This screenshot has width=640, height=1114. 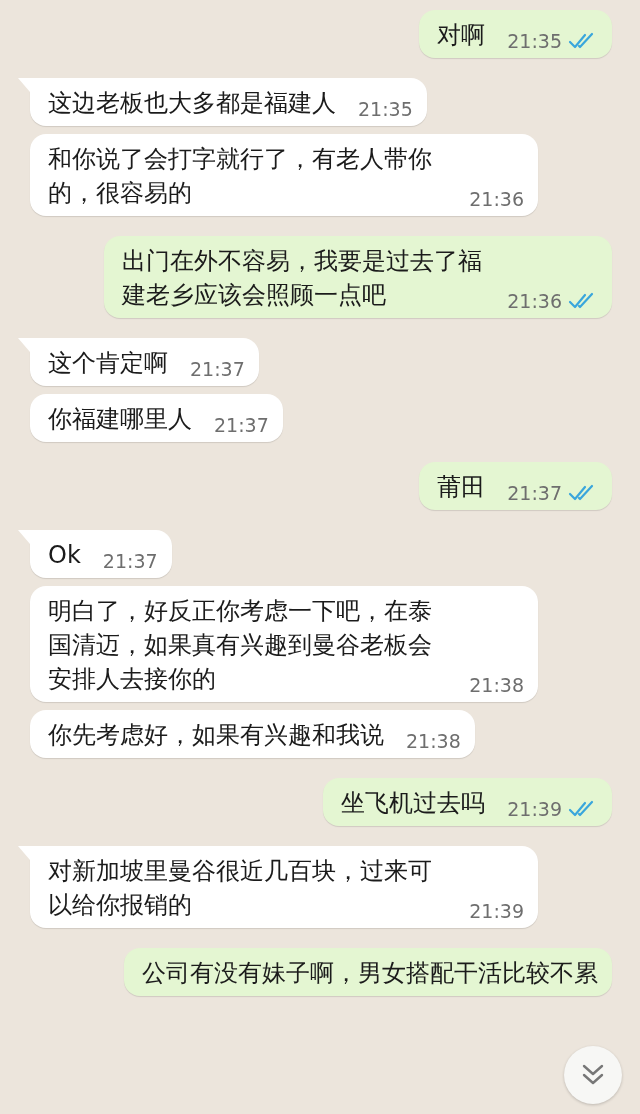 I want to click on message-text: 你先考虑好，如果有兴趣和我说, so click(x=216, y=735).